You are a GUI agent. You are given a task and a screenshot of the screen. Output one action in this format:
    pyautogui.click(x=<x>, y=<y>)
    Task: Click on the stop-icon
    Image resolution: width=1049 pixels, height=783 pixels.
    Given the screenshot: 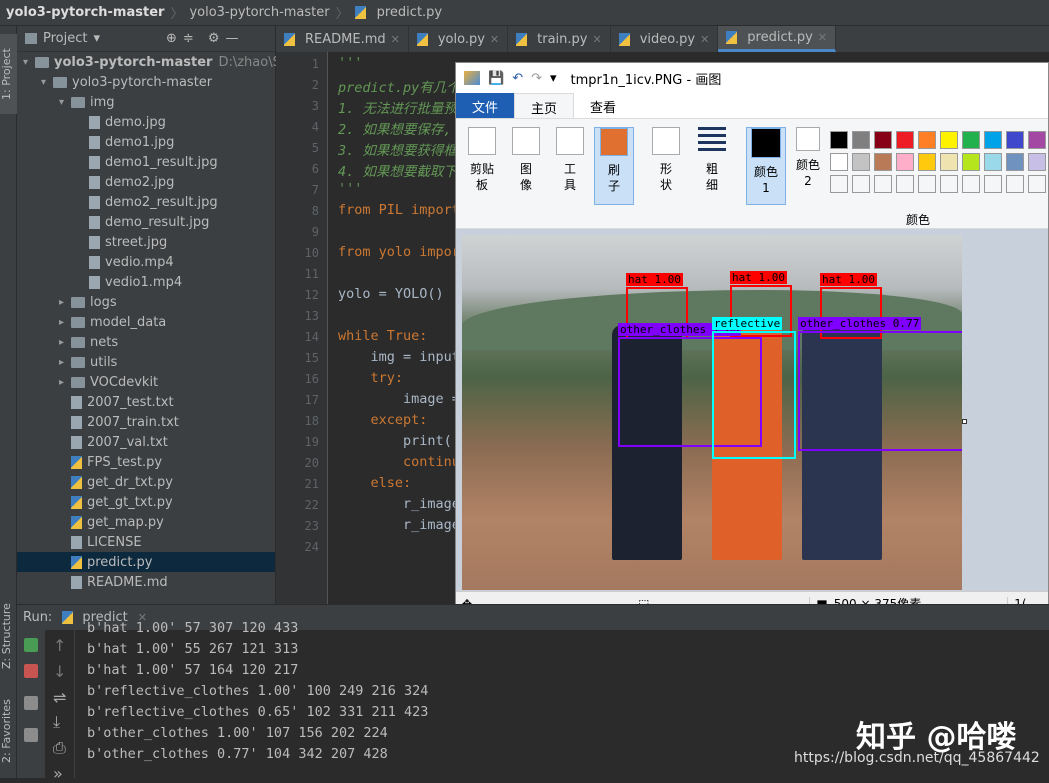 What is the action you would take?
    pyautogui.click(x=31, y=671)
    